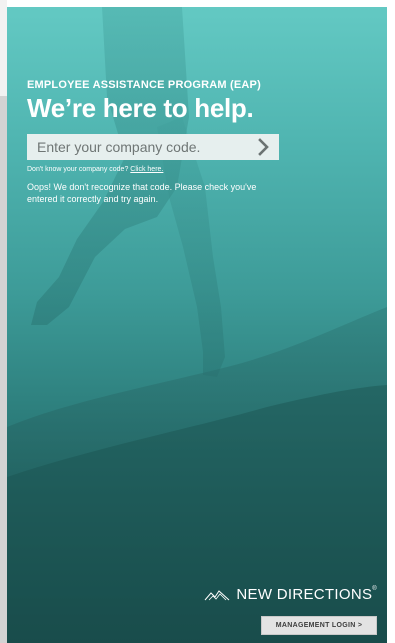 The width and height of the screenshot is (395, 643). I want to click on brand-name-text: NEW DIRECTIONS, so click(304, 594).